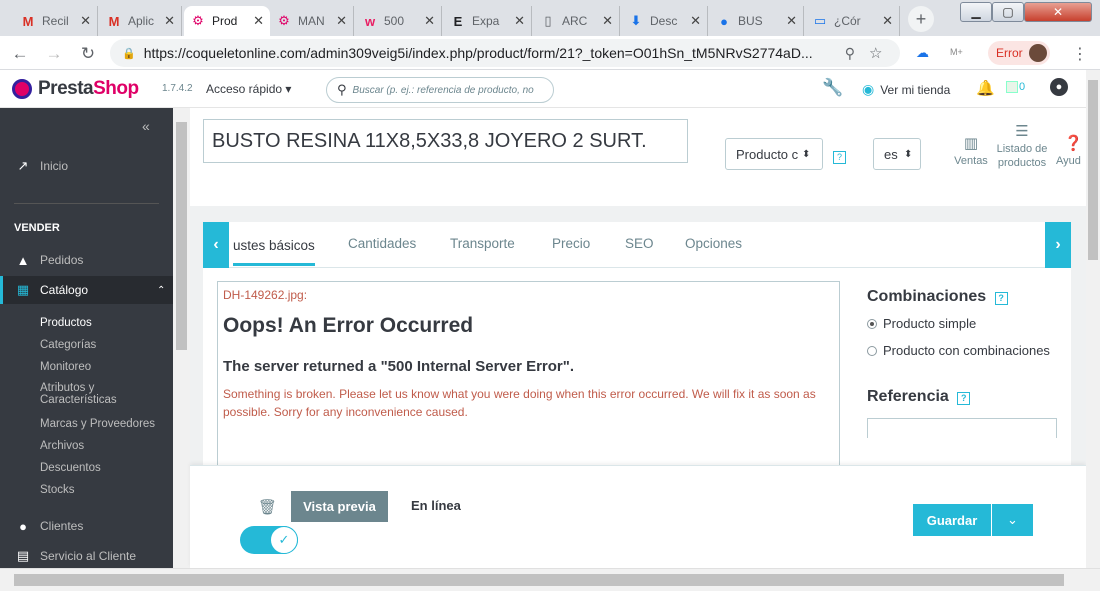 This screenshot has height=591, width=1100. Describe the element at coordinates (956, 52) in the screenshot. I see `extension-icon: M+` at that location.